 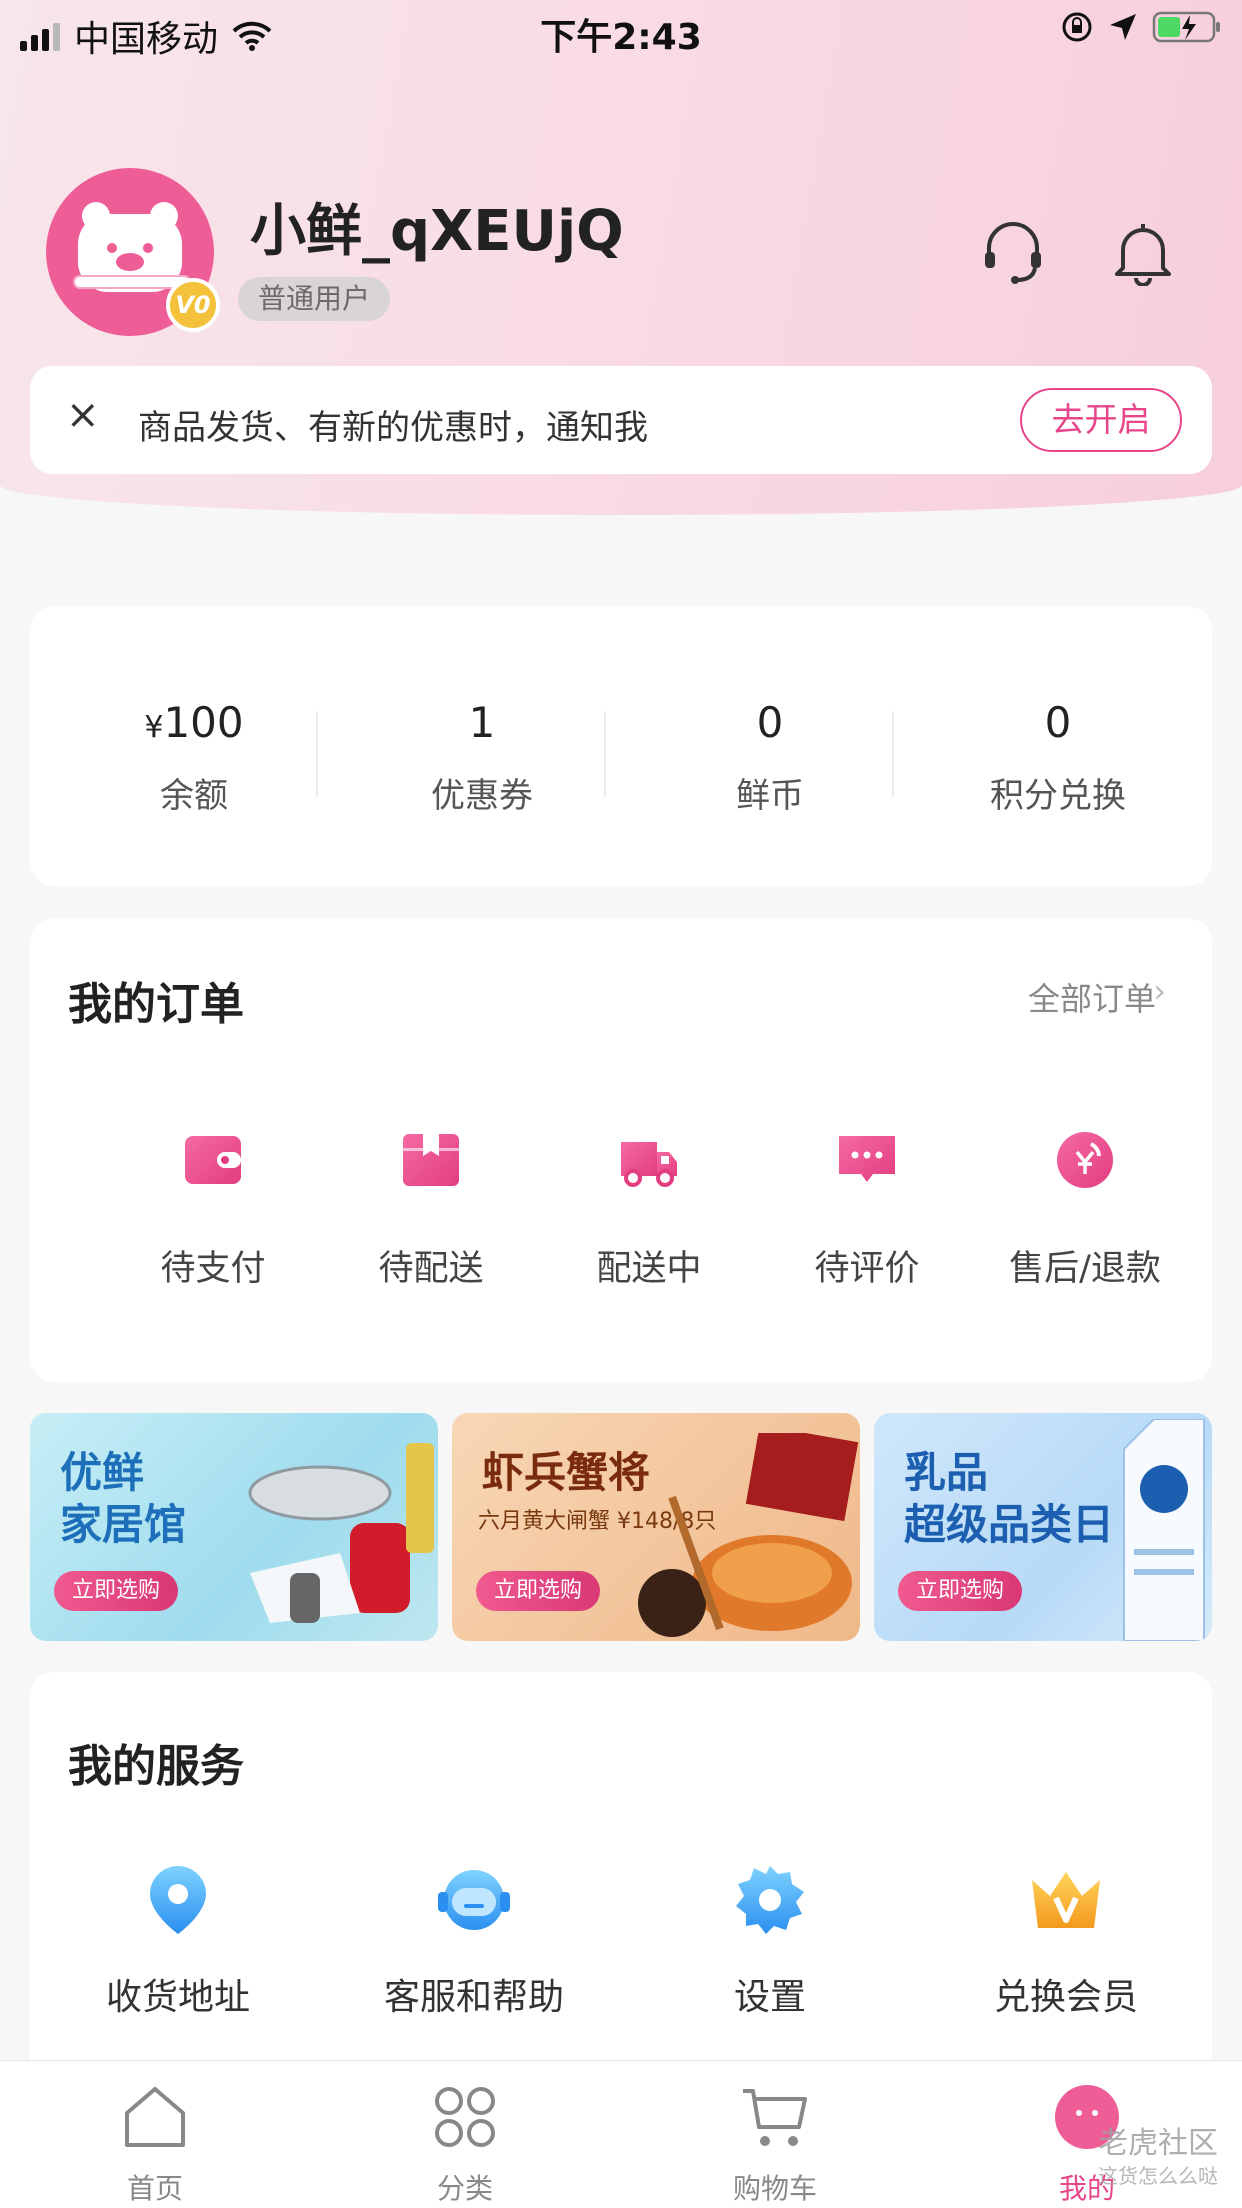 I want to click on notification-prompt: × 商品发货、有新的优惠时，通知我 去开启, so click(x=621, y=420).